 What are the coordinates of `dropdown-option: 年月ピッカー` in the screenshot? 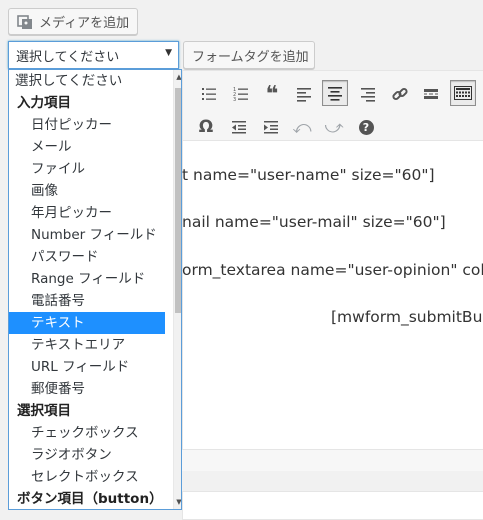 It's located at (87, 213).